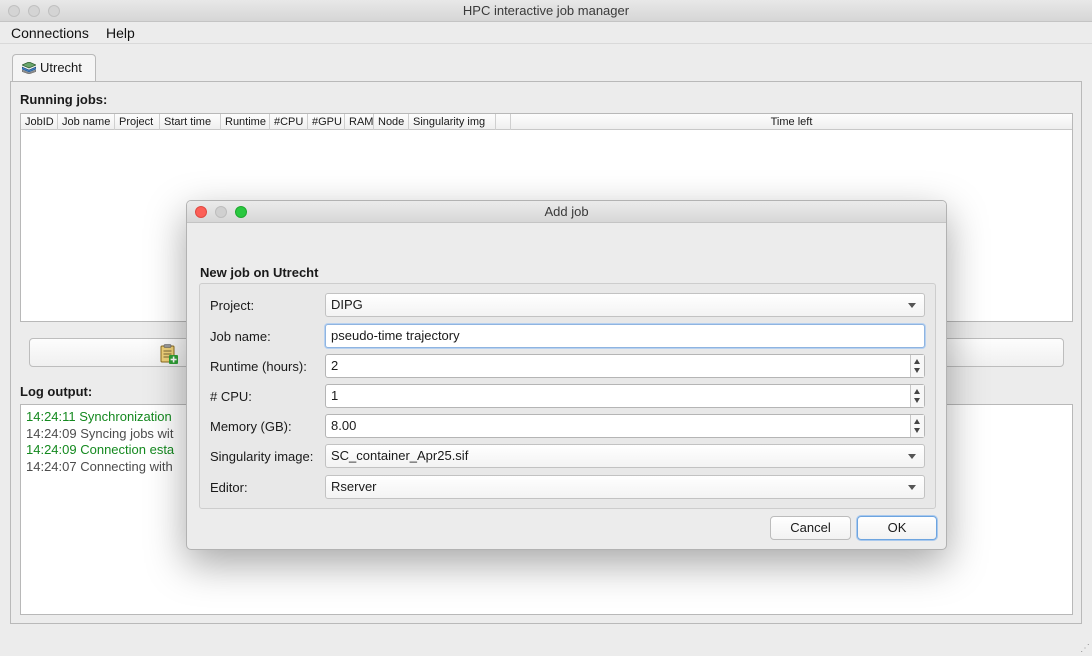 This screenshot has width=1092, height=656. Describe the element at coordinates (625, 487) in the screenshot. I see `editor-select: Rserver` at that location.